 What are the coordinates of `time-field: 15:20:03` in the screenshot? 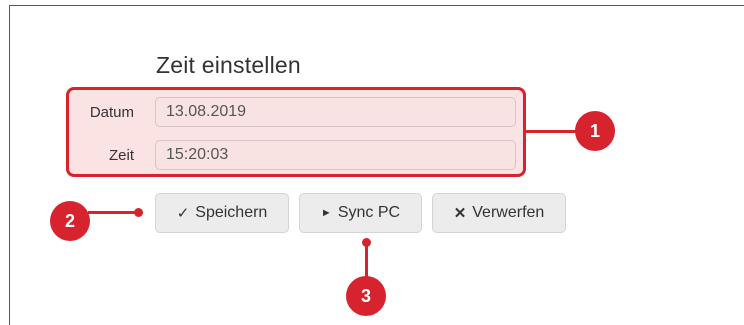 It's located at (335, 155).